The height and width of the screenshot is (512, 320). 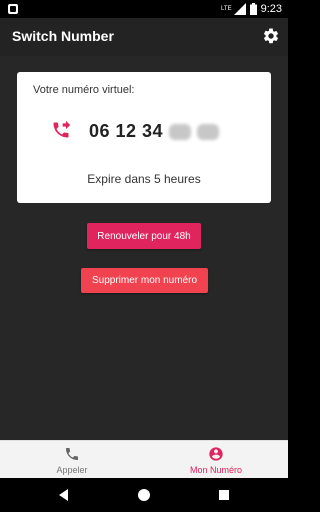 What do you see at coordinates (271, 36) in the screenshot?
I see `gear-icon` at bounding box center [271, 36].